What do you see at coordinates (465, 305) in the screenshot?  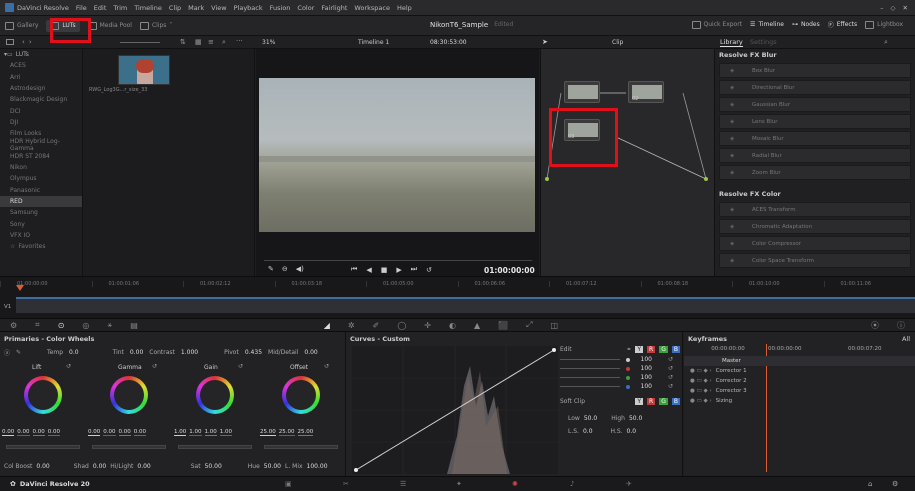 I see `clip-strip` at bounding box center [465, 305].